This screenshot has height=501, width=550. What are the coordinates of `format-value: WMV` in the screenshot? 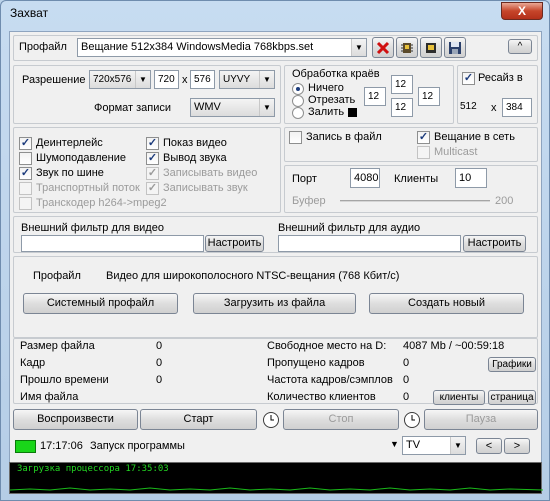 It's located at (207, 107).